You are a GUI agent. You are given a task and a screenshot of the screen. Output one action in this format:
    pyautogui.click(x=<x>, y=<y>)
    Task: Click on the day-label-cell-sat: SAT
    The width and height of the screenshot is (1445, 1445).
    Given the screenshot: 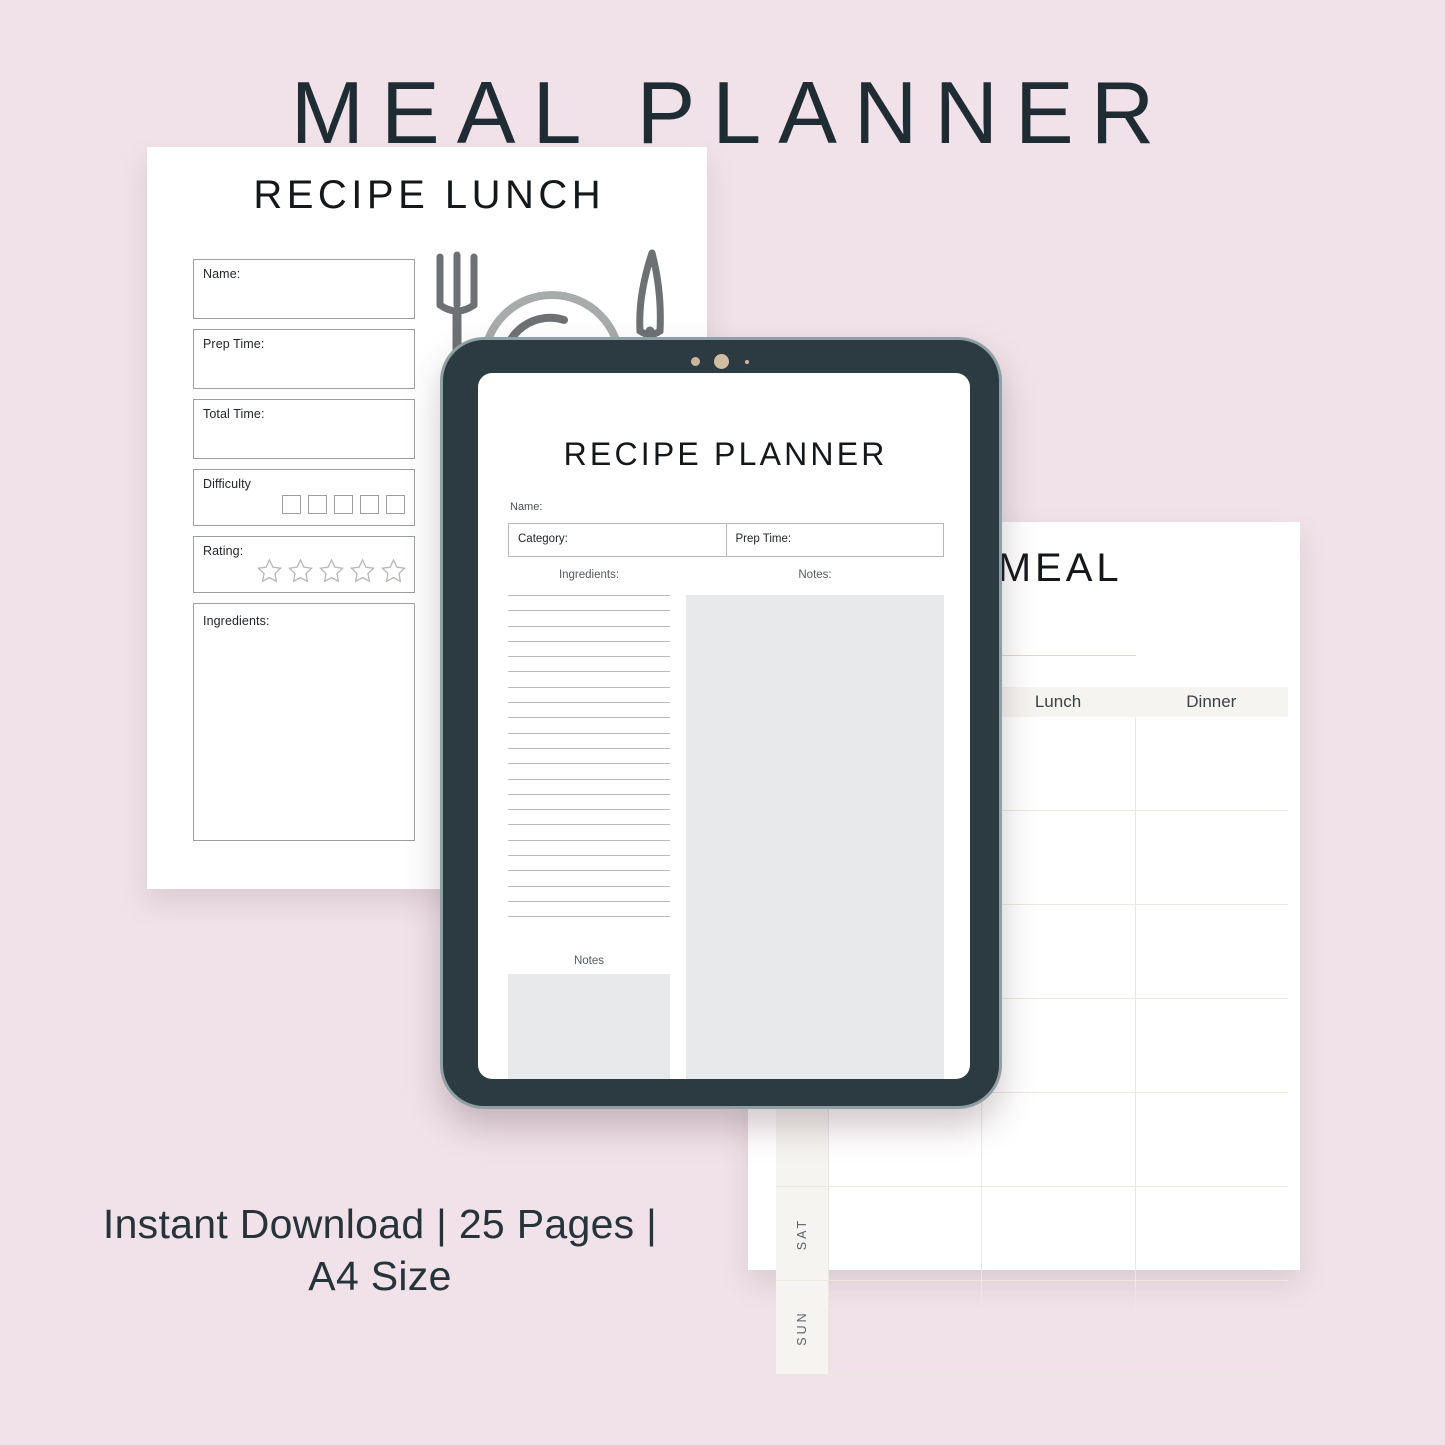 What is the action you would take?
    pyautogui.click(x=802, y=1233)
    